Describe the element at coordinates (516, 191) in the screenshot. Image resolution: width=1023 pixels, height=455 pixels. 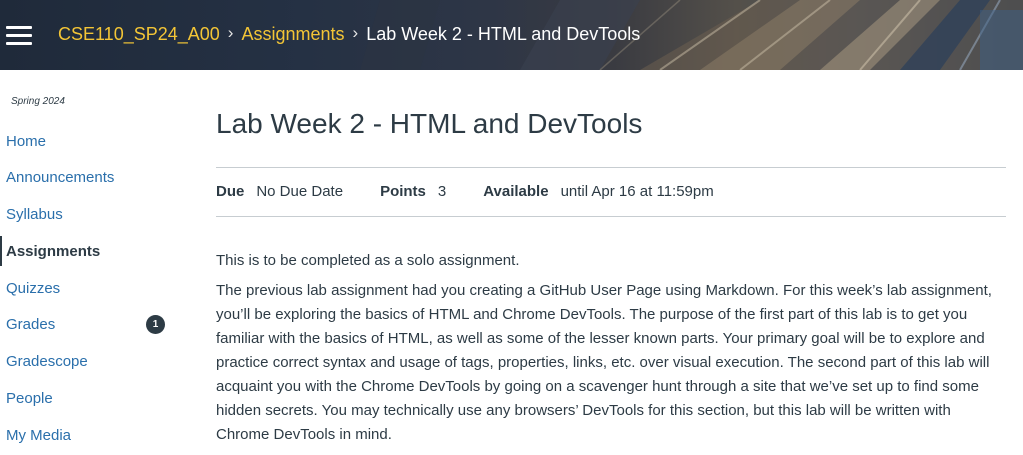
I see `available-label: Available` at that location.